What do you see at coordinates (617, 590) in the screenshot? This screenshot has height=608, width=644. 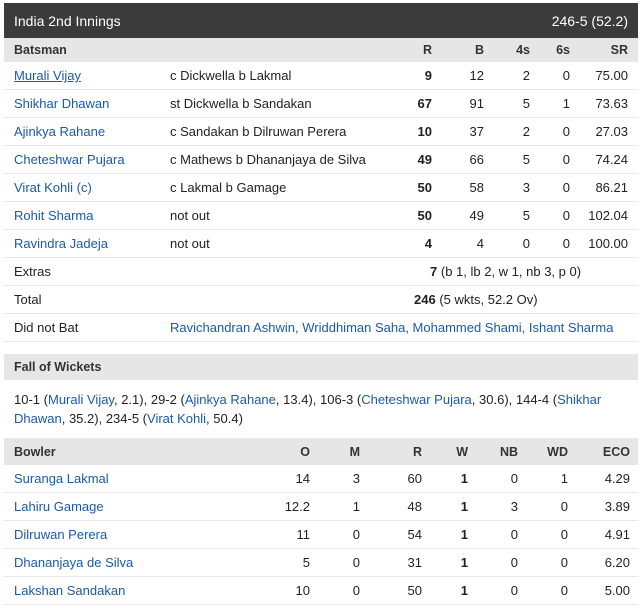 I see `economy-value: 5.00` at bounding box center [617, 590].